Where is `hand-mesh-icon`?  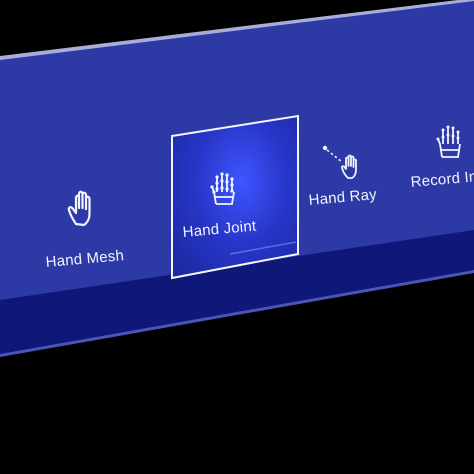
hand-mesh-icon is located at coordinates (79, 208).